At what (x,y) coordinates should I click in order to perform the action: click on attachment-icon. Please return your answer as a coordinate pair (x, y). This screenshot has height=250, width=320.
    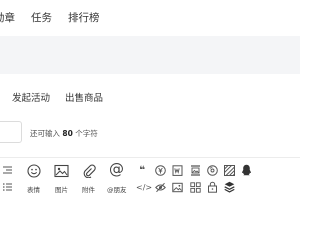
    Looking at the image, I should click on (89, 171).